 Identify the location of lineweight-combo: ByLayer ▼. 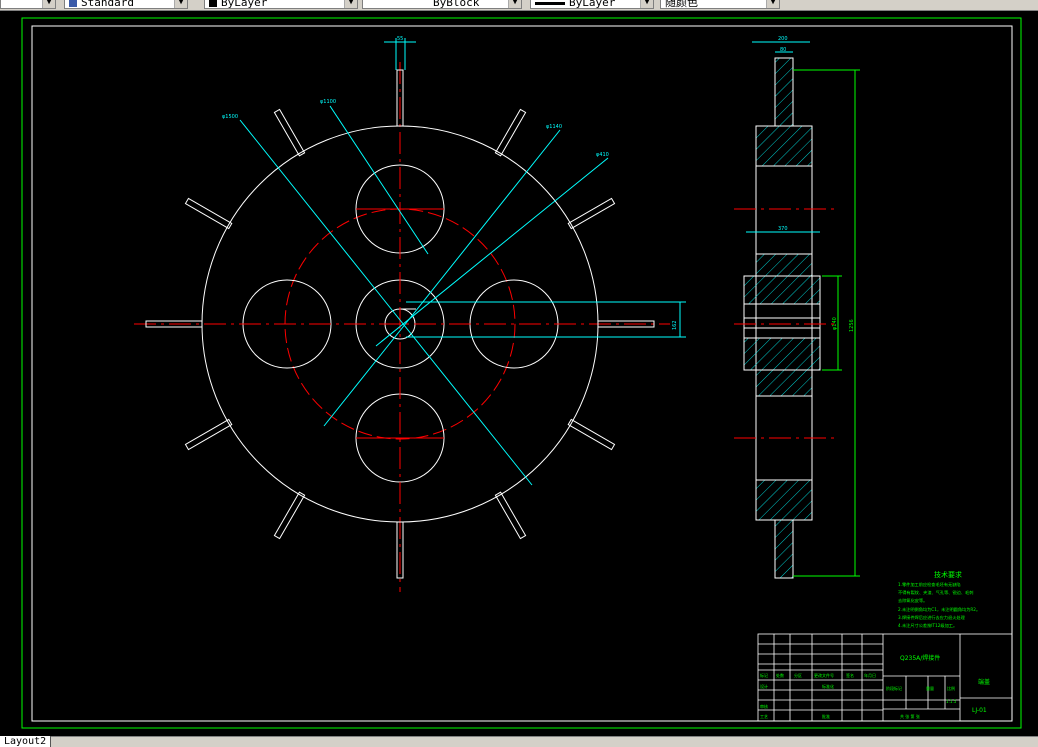
(592, 4).